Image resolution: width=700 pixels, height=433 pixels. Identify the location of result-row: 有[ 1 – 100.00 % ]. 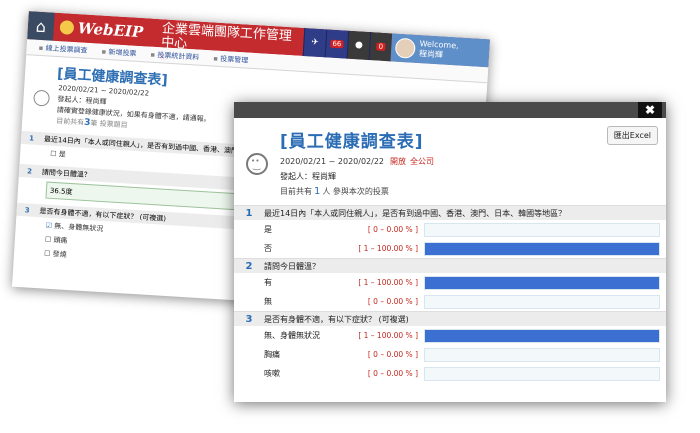
(450, 282).